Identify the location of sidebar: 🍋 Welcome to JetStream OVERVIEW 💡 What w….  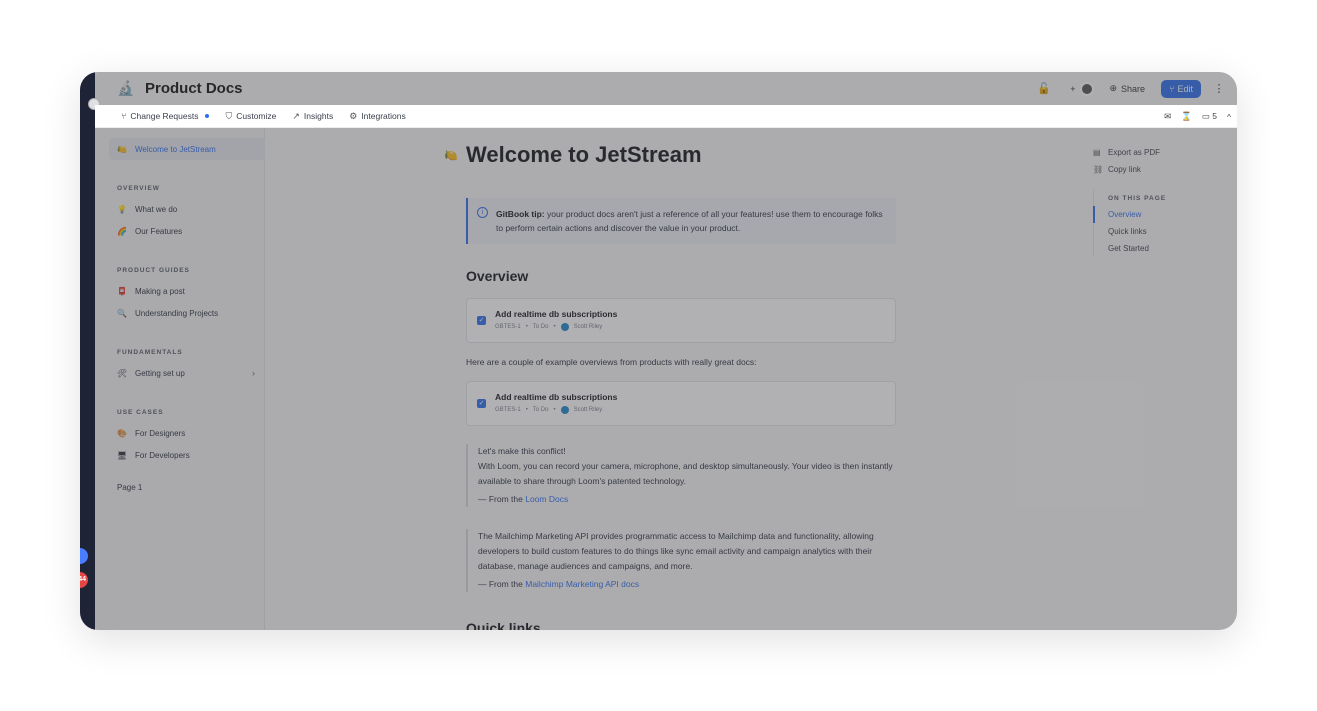
(180, 379).